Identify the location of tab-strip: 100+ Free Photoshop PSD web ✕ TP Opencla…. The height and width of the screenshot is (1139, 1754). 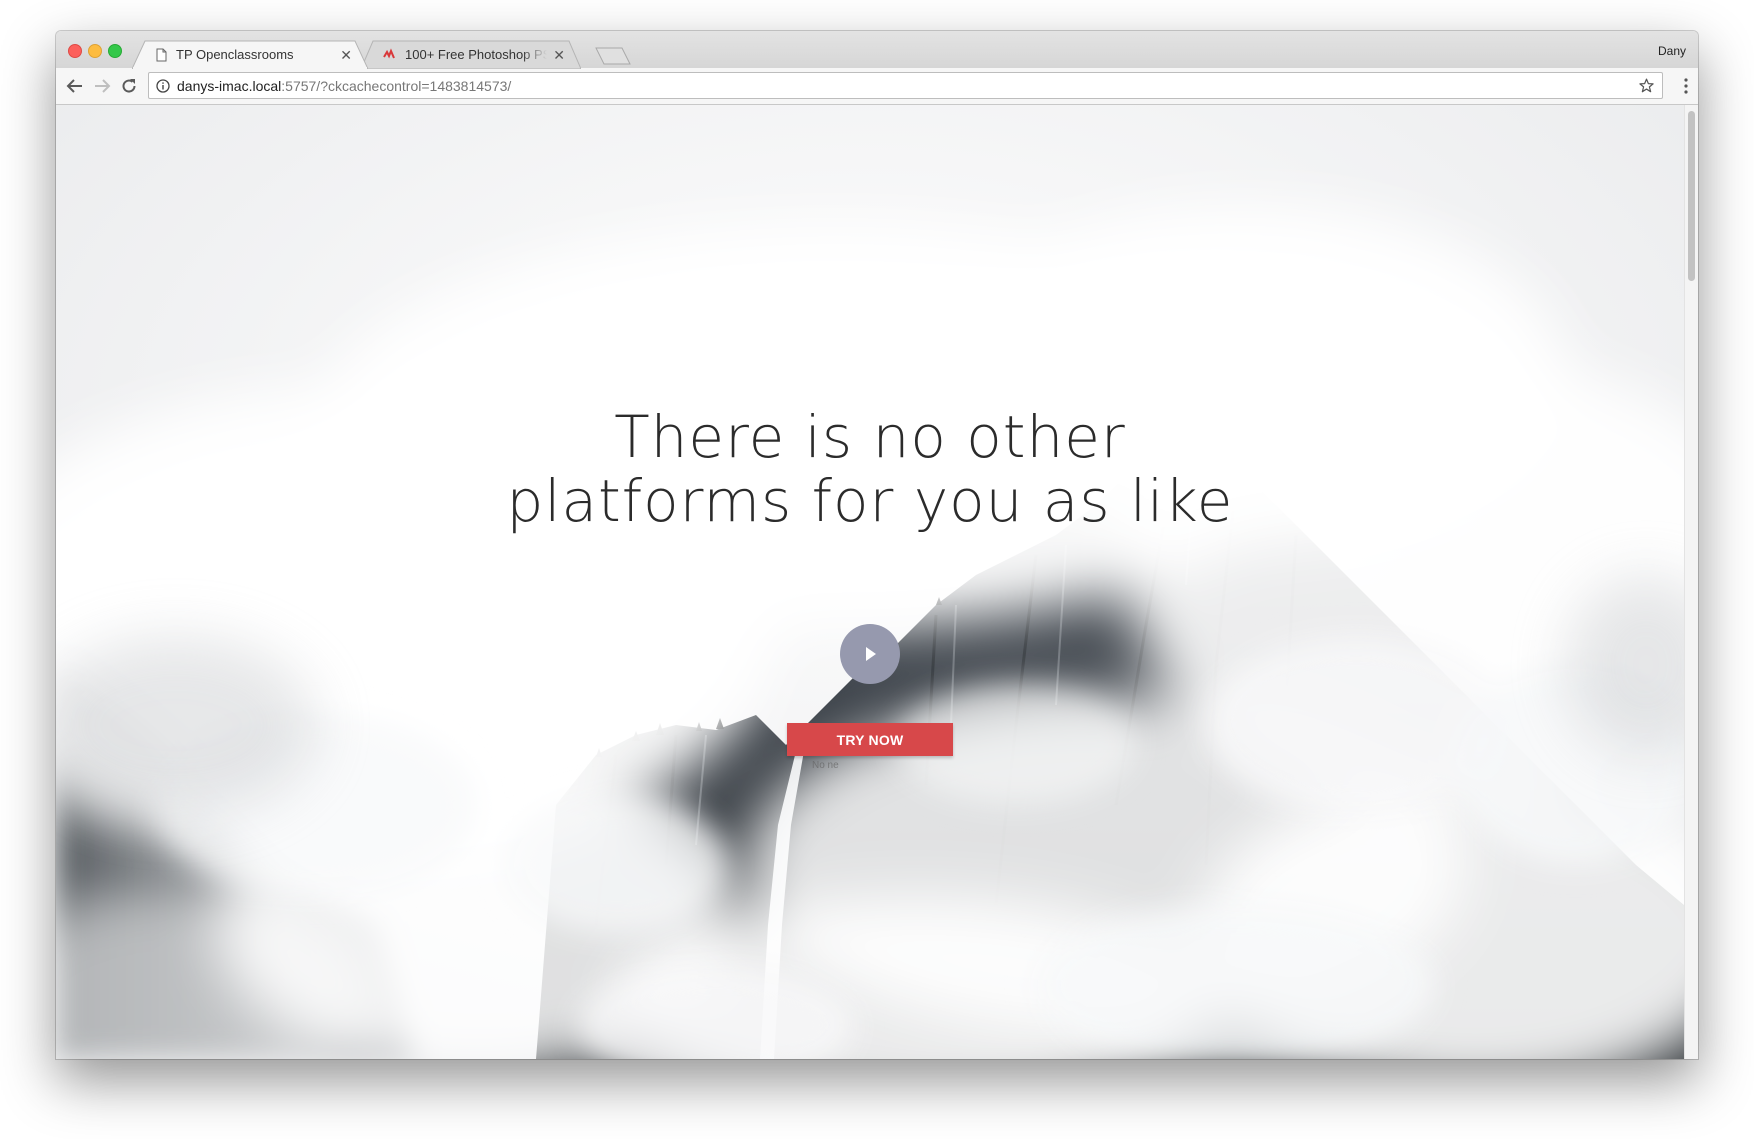
(877, 50).